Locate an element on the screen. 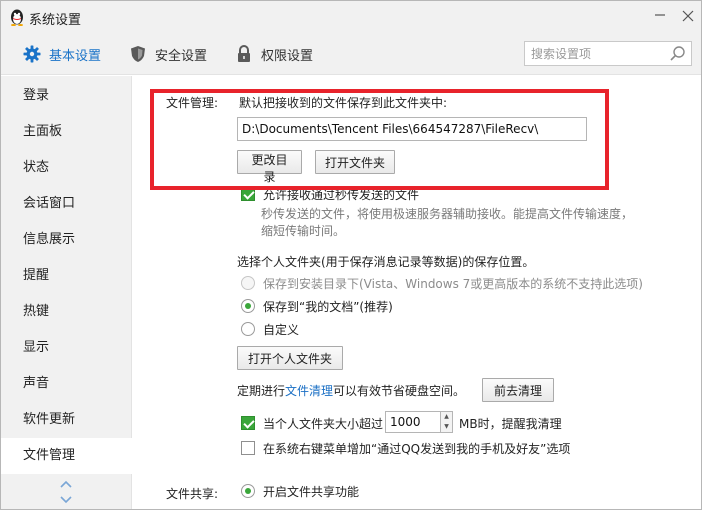  close-icon is located at coordinates (688, 16).